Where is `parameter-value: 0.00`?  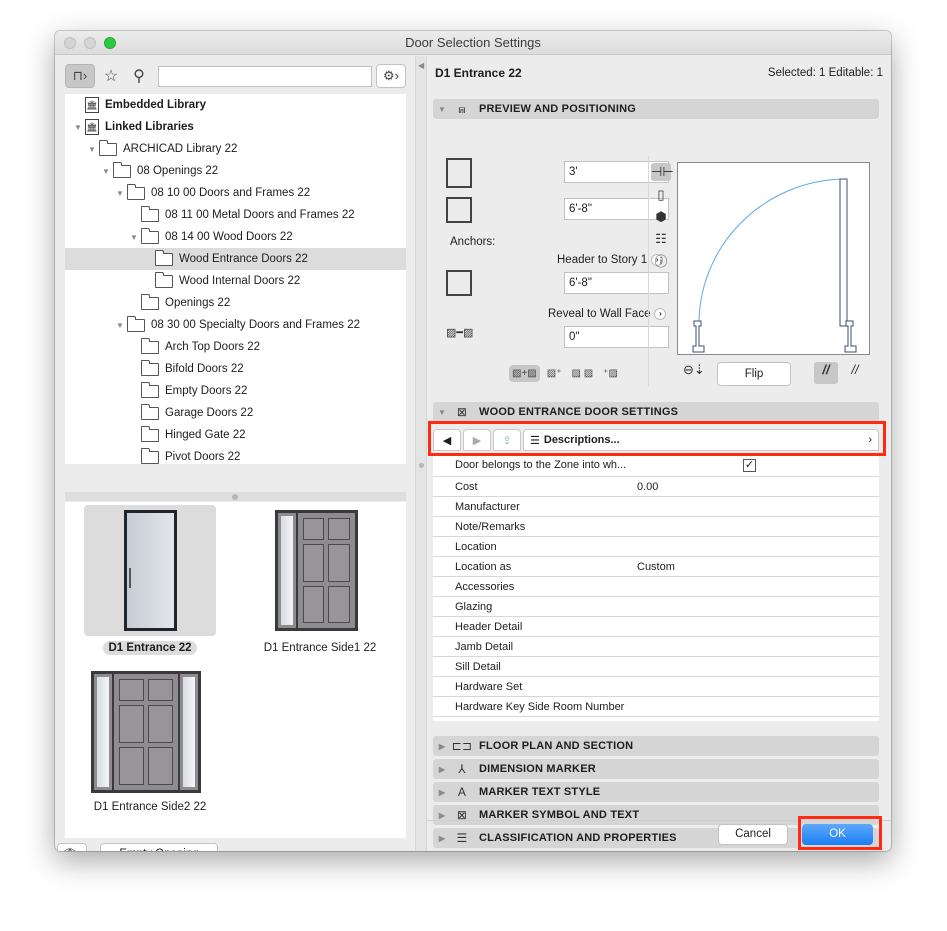 parameter-value: 0.00 is located at coordinates (647, 487).